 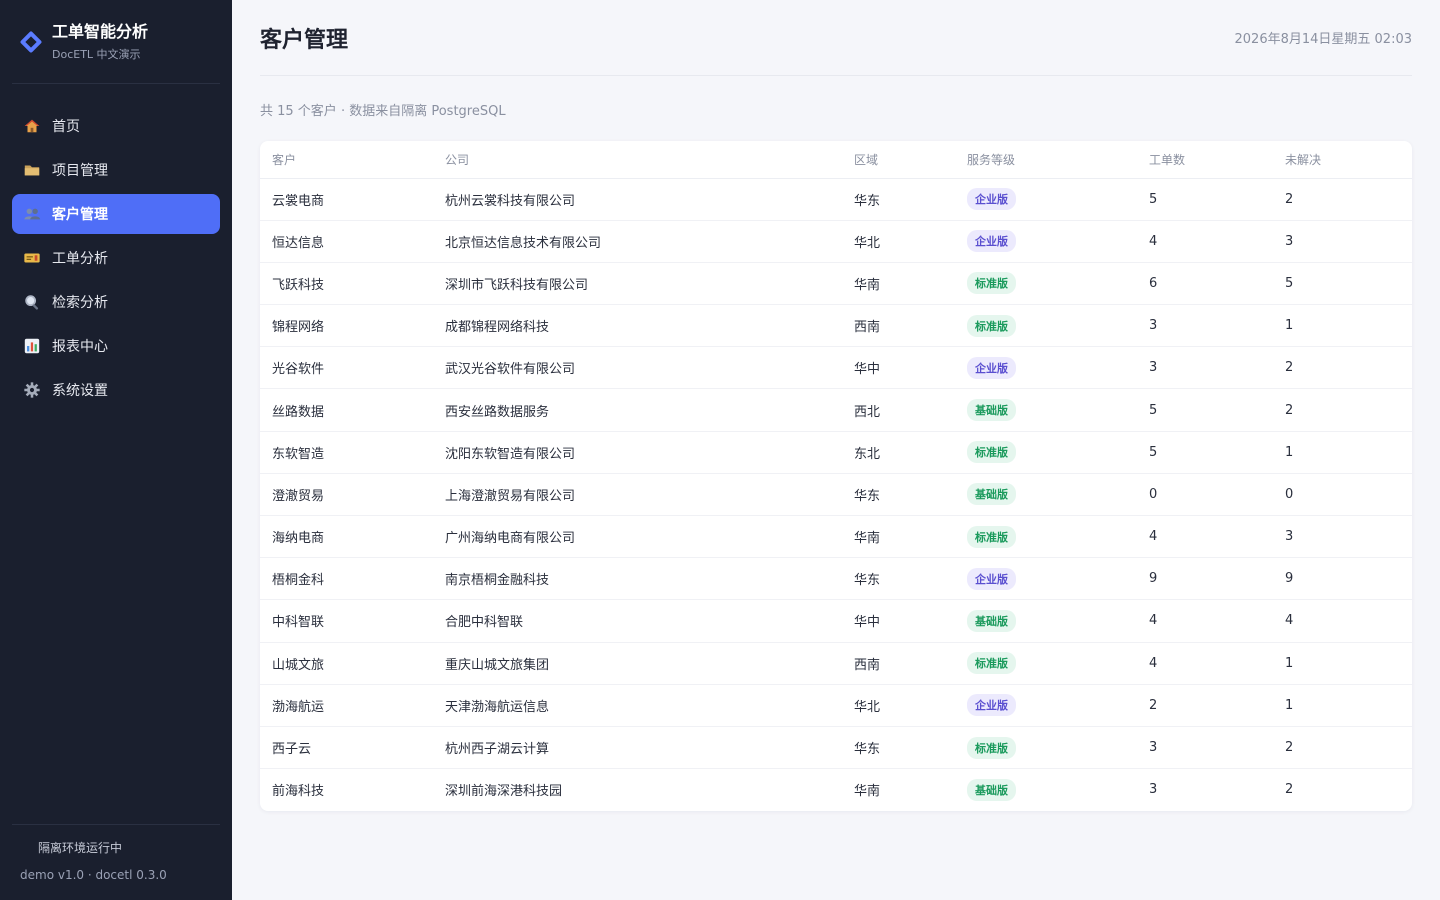 What do you see at coordinates (637, 368) in the screenshot?
I see `table-cell: 武汉光谷软件有限公司` at bounding box center [637, 368].